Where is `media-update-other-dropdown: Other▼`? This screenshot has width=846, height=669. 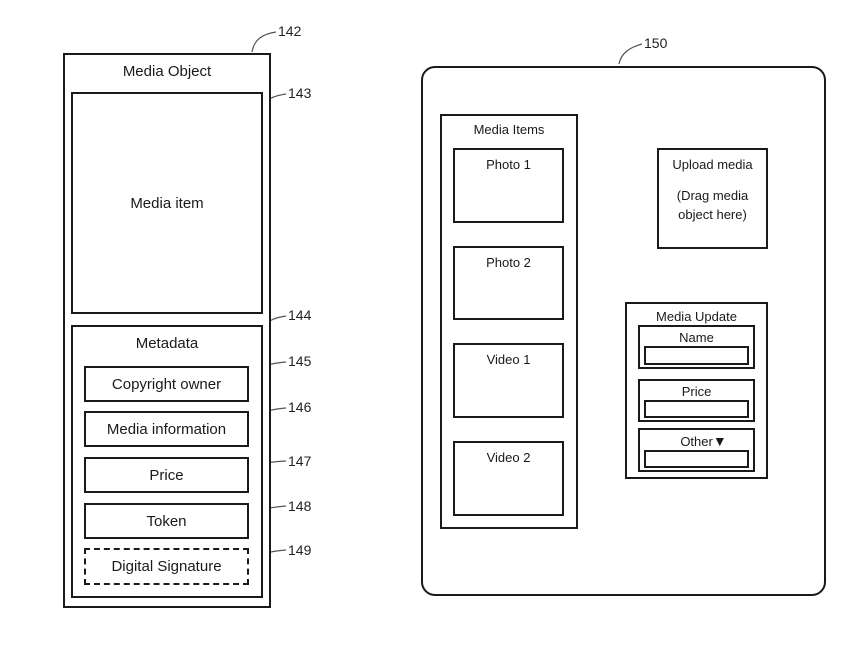
media-update-other-dropdown: Other▼ is located at coordinates (696, 441).